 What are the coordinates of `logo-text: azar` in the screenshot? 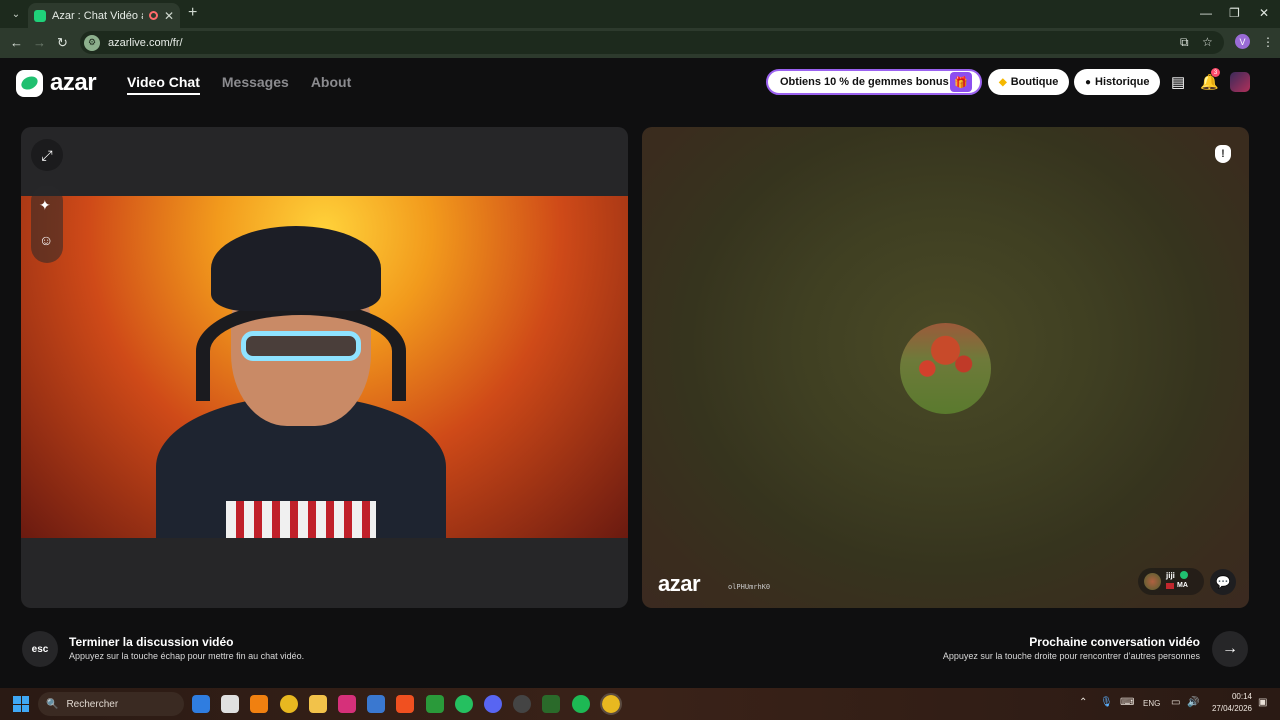 It's located at (73, 82).